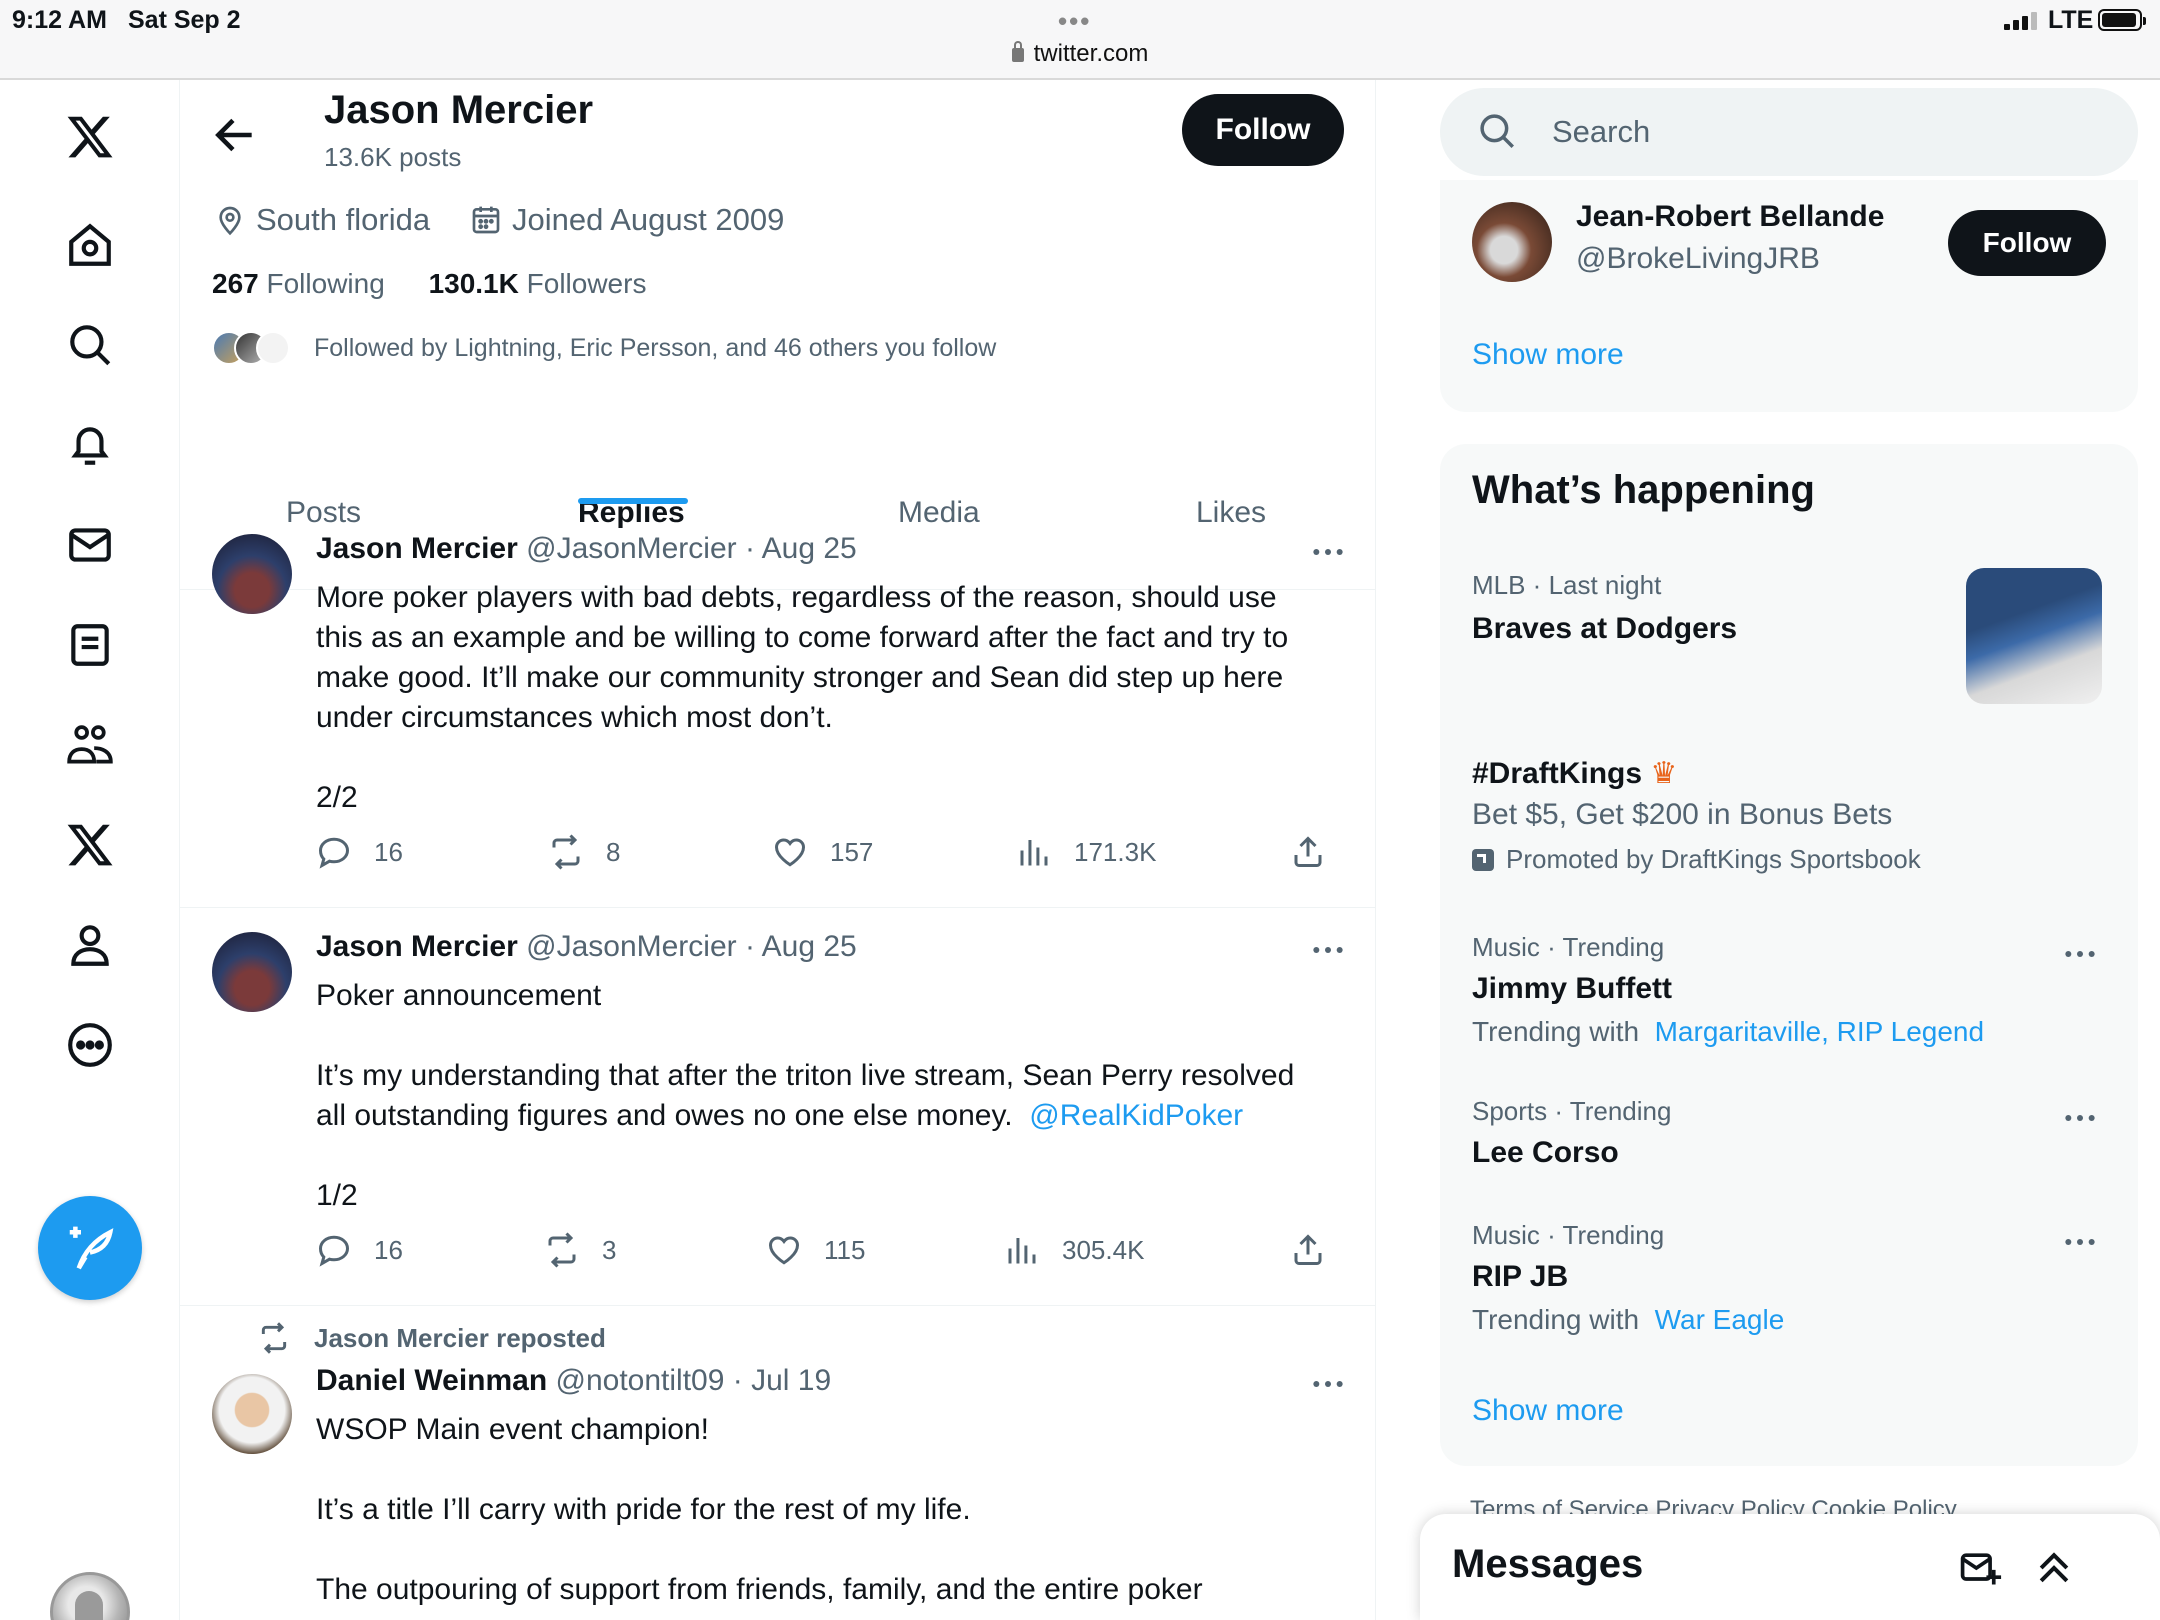 The width and height of the screenshot is (2160, 1620). Describe the element at coordinates (815, 1250) in the screenshot. I see `like-button: 115` at that location.